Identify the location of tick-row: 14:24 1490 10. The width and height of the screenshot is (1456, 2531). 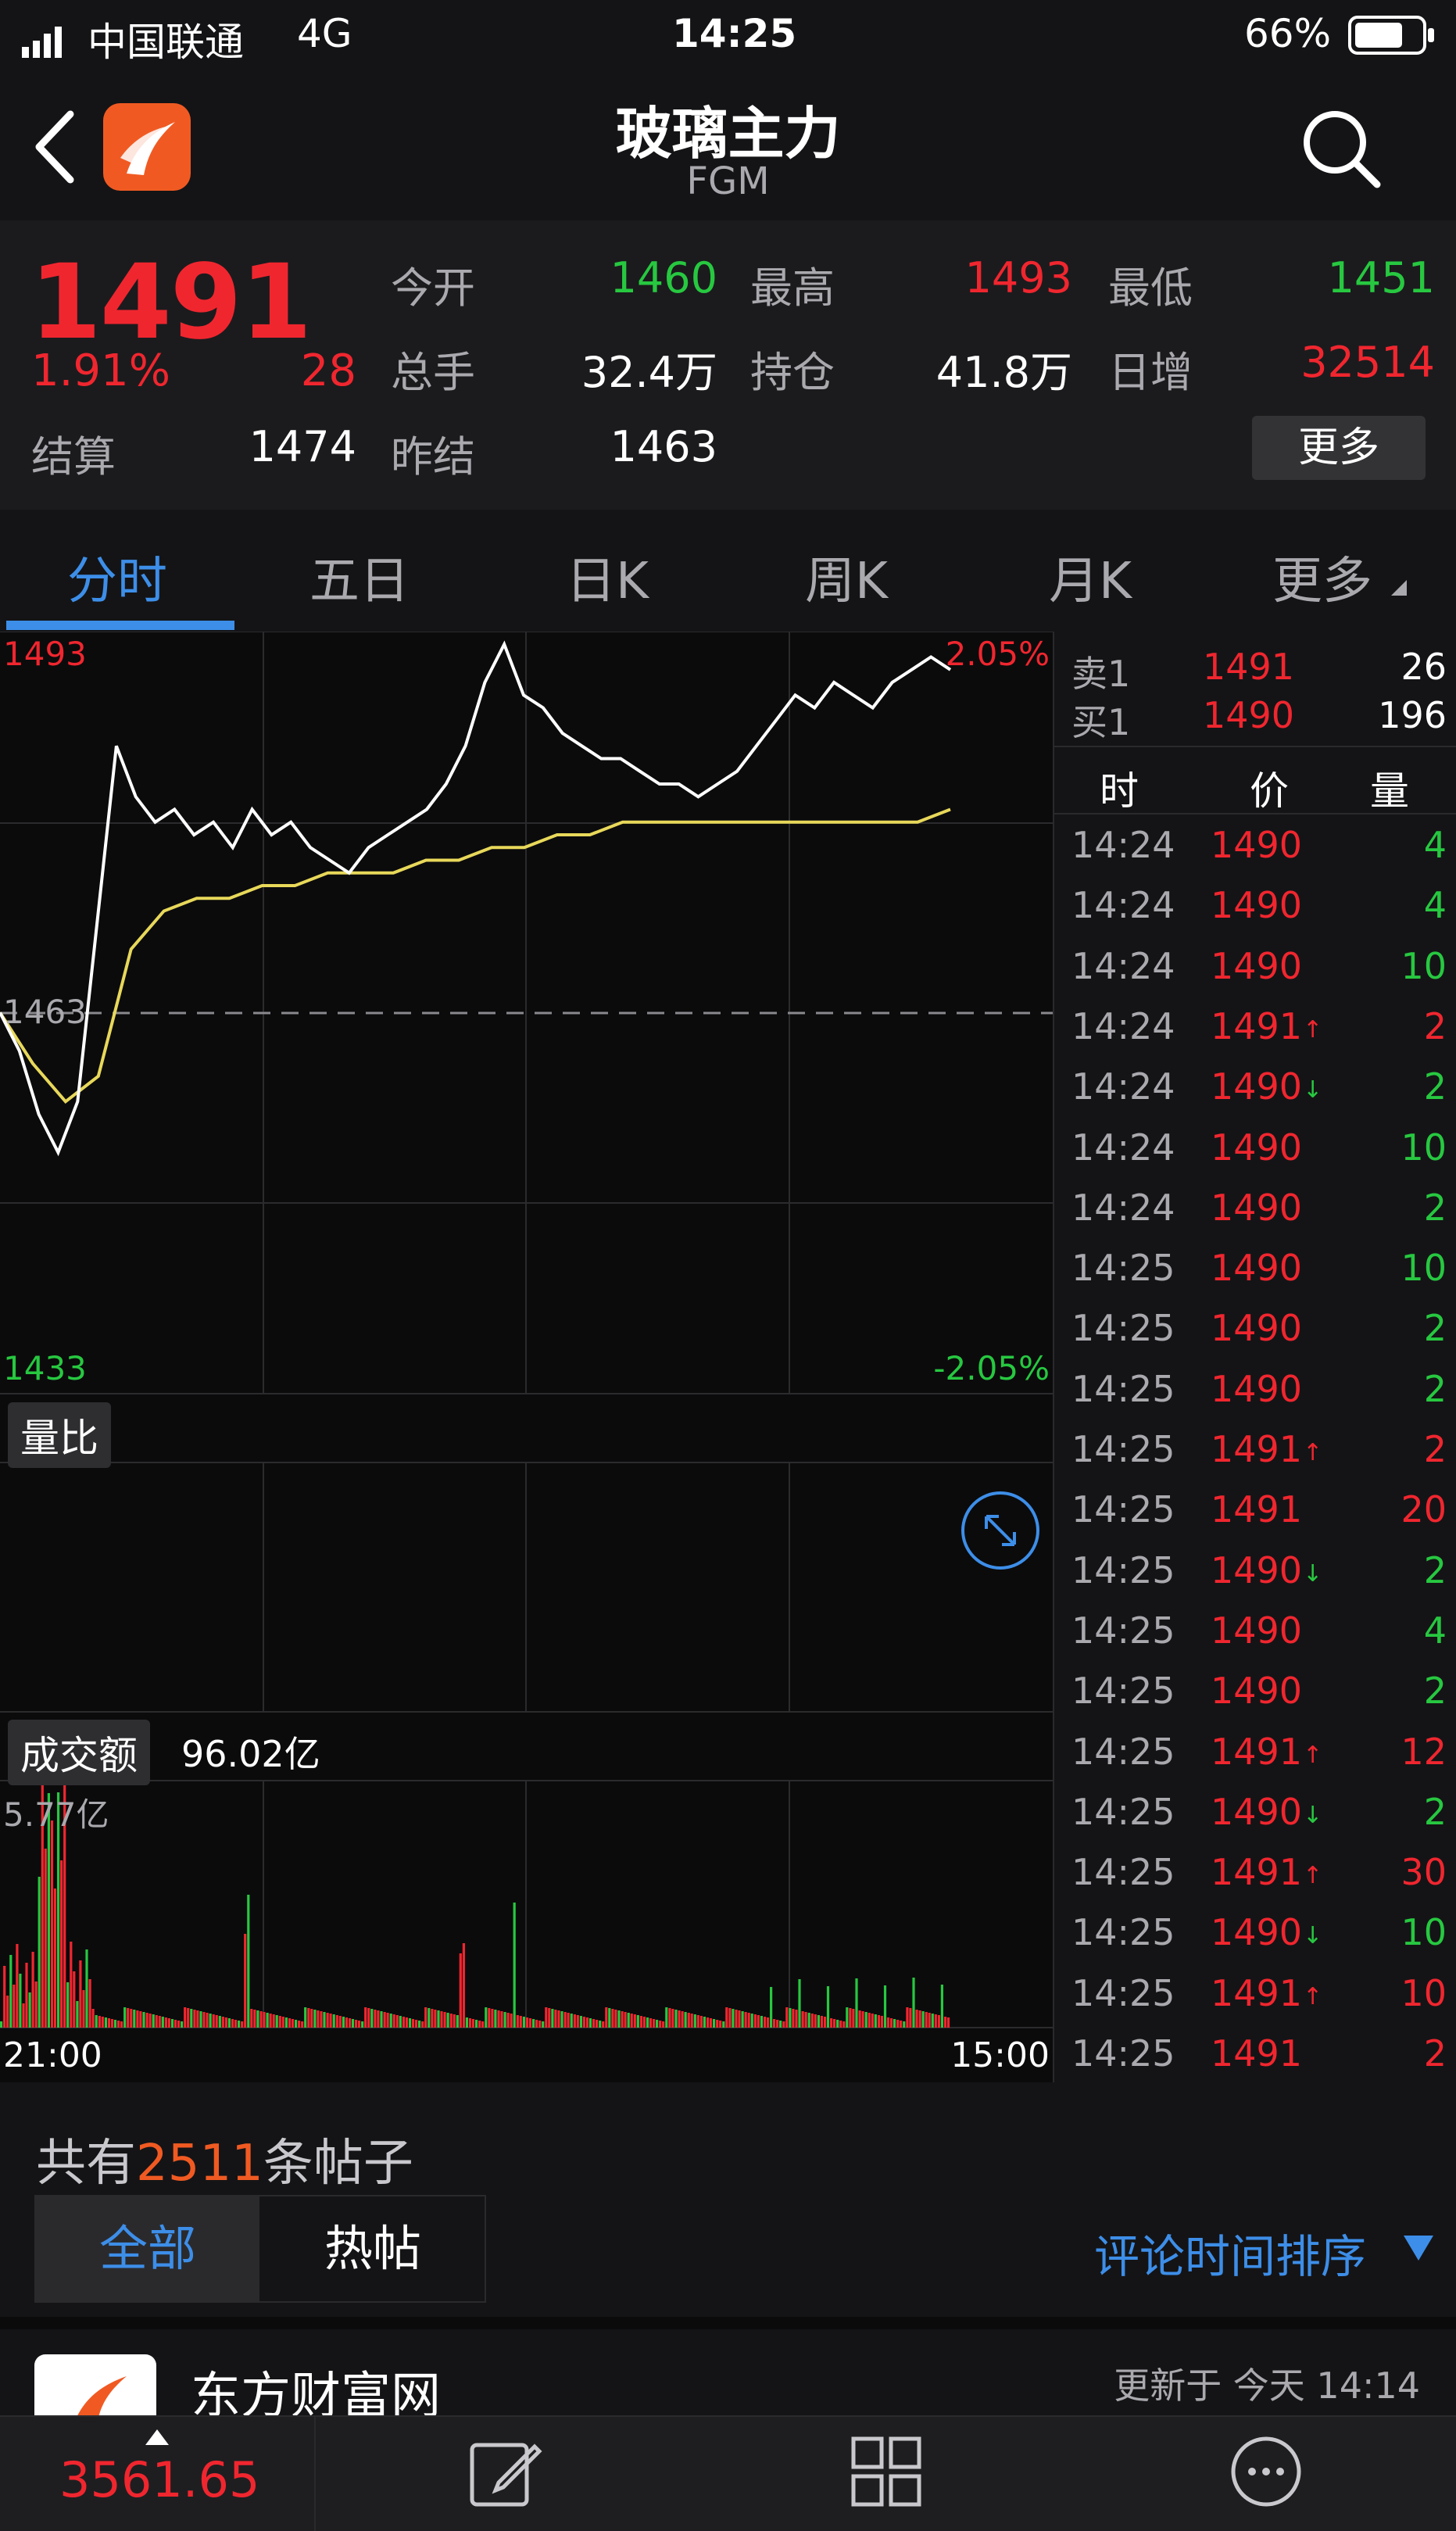
(1259, 1147).